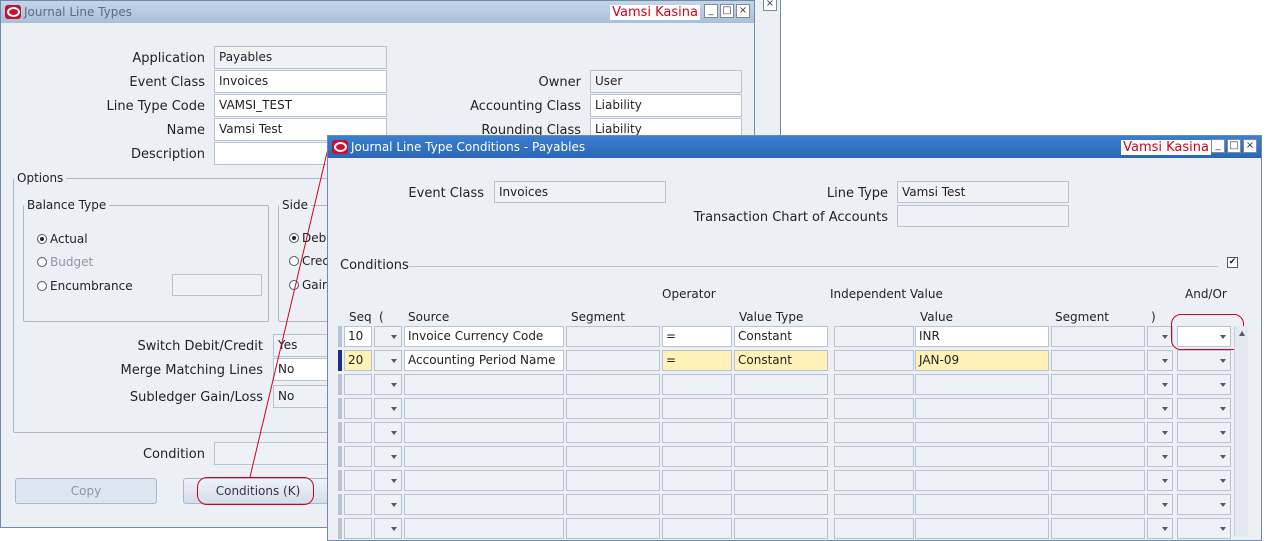 The height and width of the screenshot is (541, 1278). I want to click on row-2-segment2, so click(1098, 360).